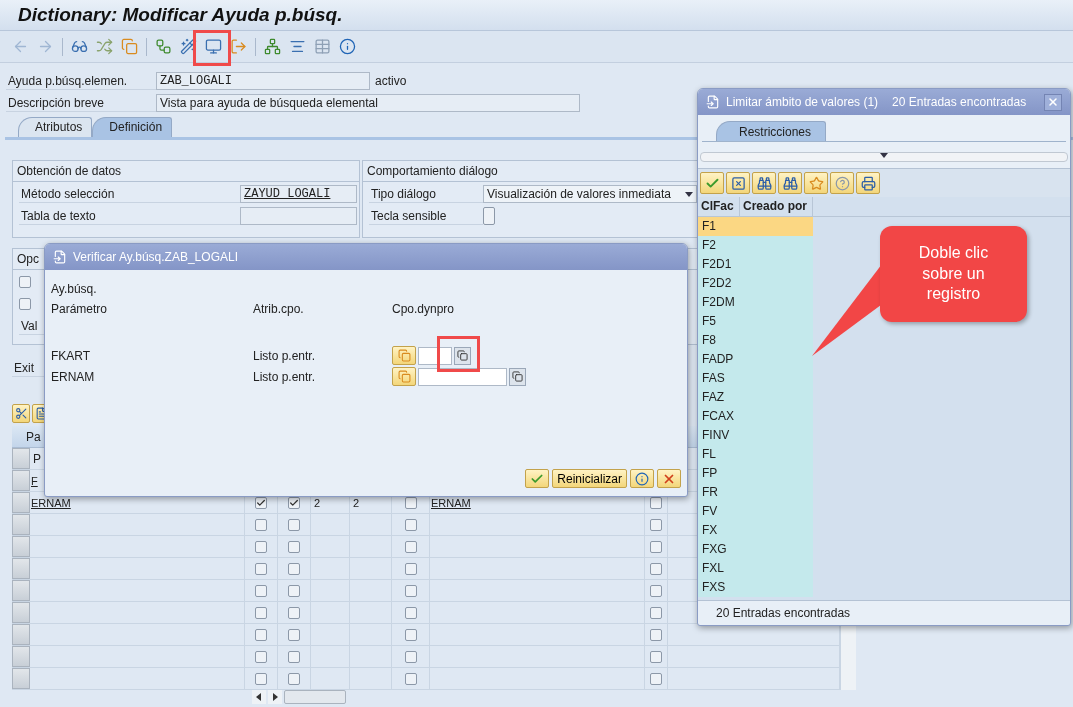  I want to click on close-button, so click(1053, 102).